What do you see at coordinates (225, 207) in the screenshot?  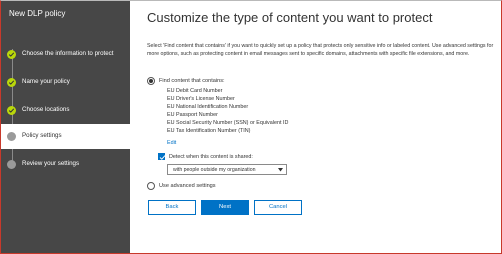 I see `next-button: Next` at bounding box center [225, 207].